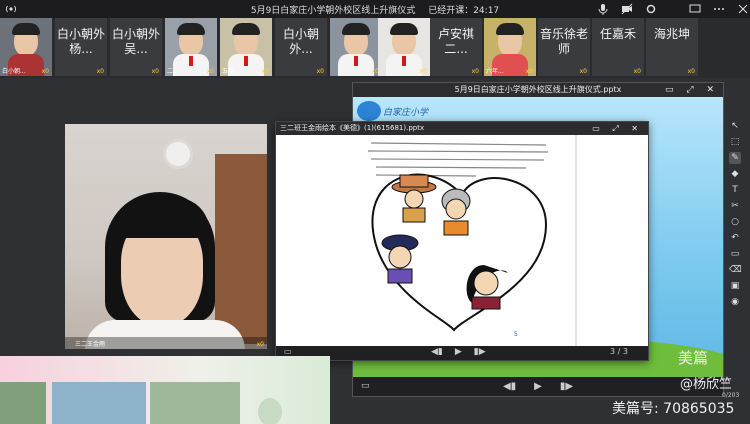  Describe the element at coordinates (735, 206) in the screenshot. I see `scissors-icon: ✂` at that location.